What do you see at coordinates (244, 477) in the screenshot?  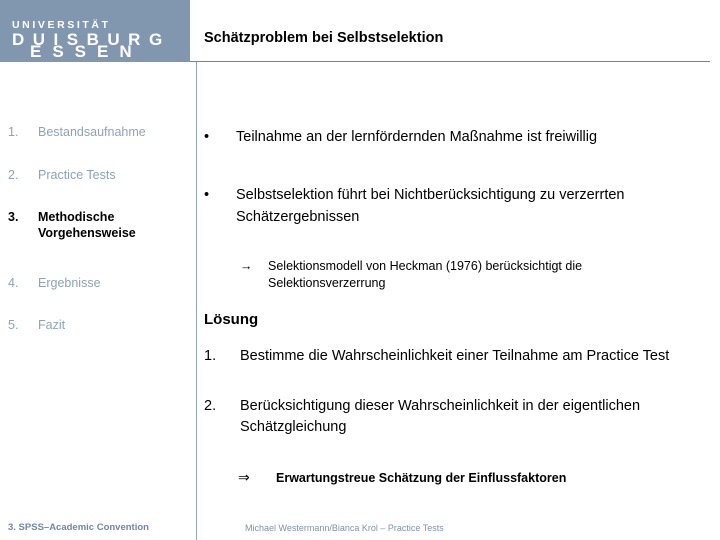 I see `double-right-arrow-icon: ⇒` at bounding box center [244, 477].